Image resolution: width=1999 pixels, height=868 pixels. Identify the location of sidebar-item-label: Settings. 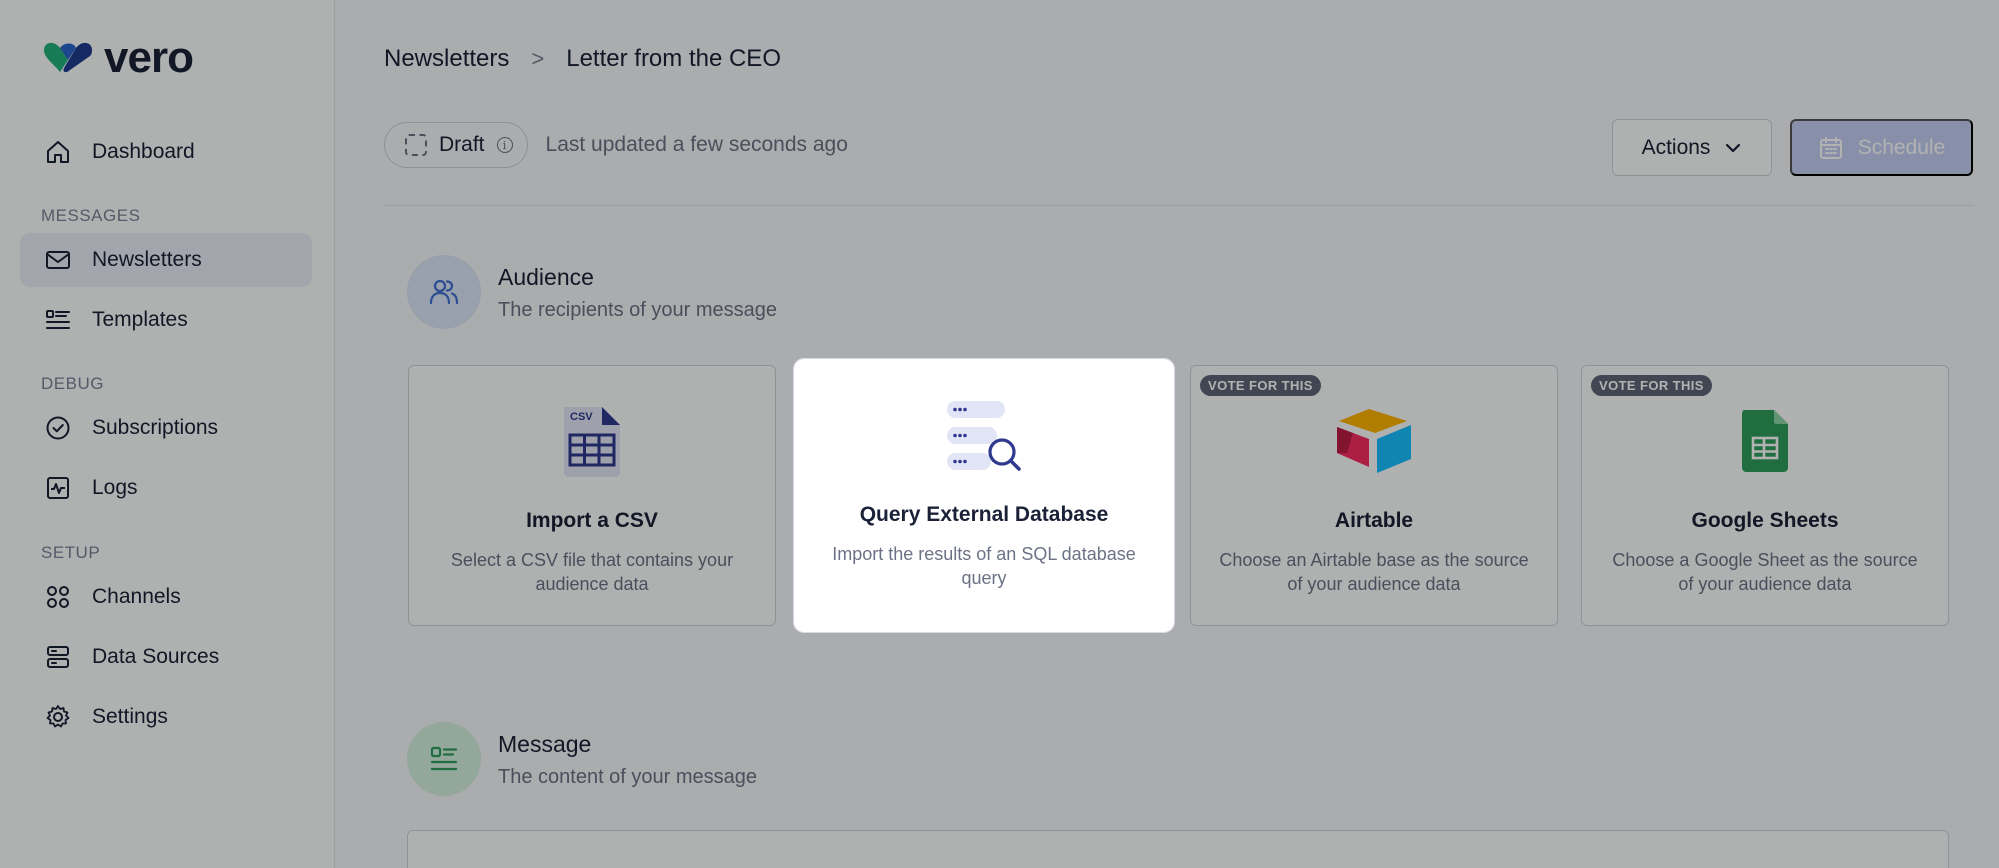
(130, 716).